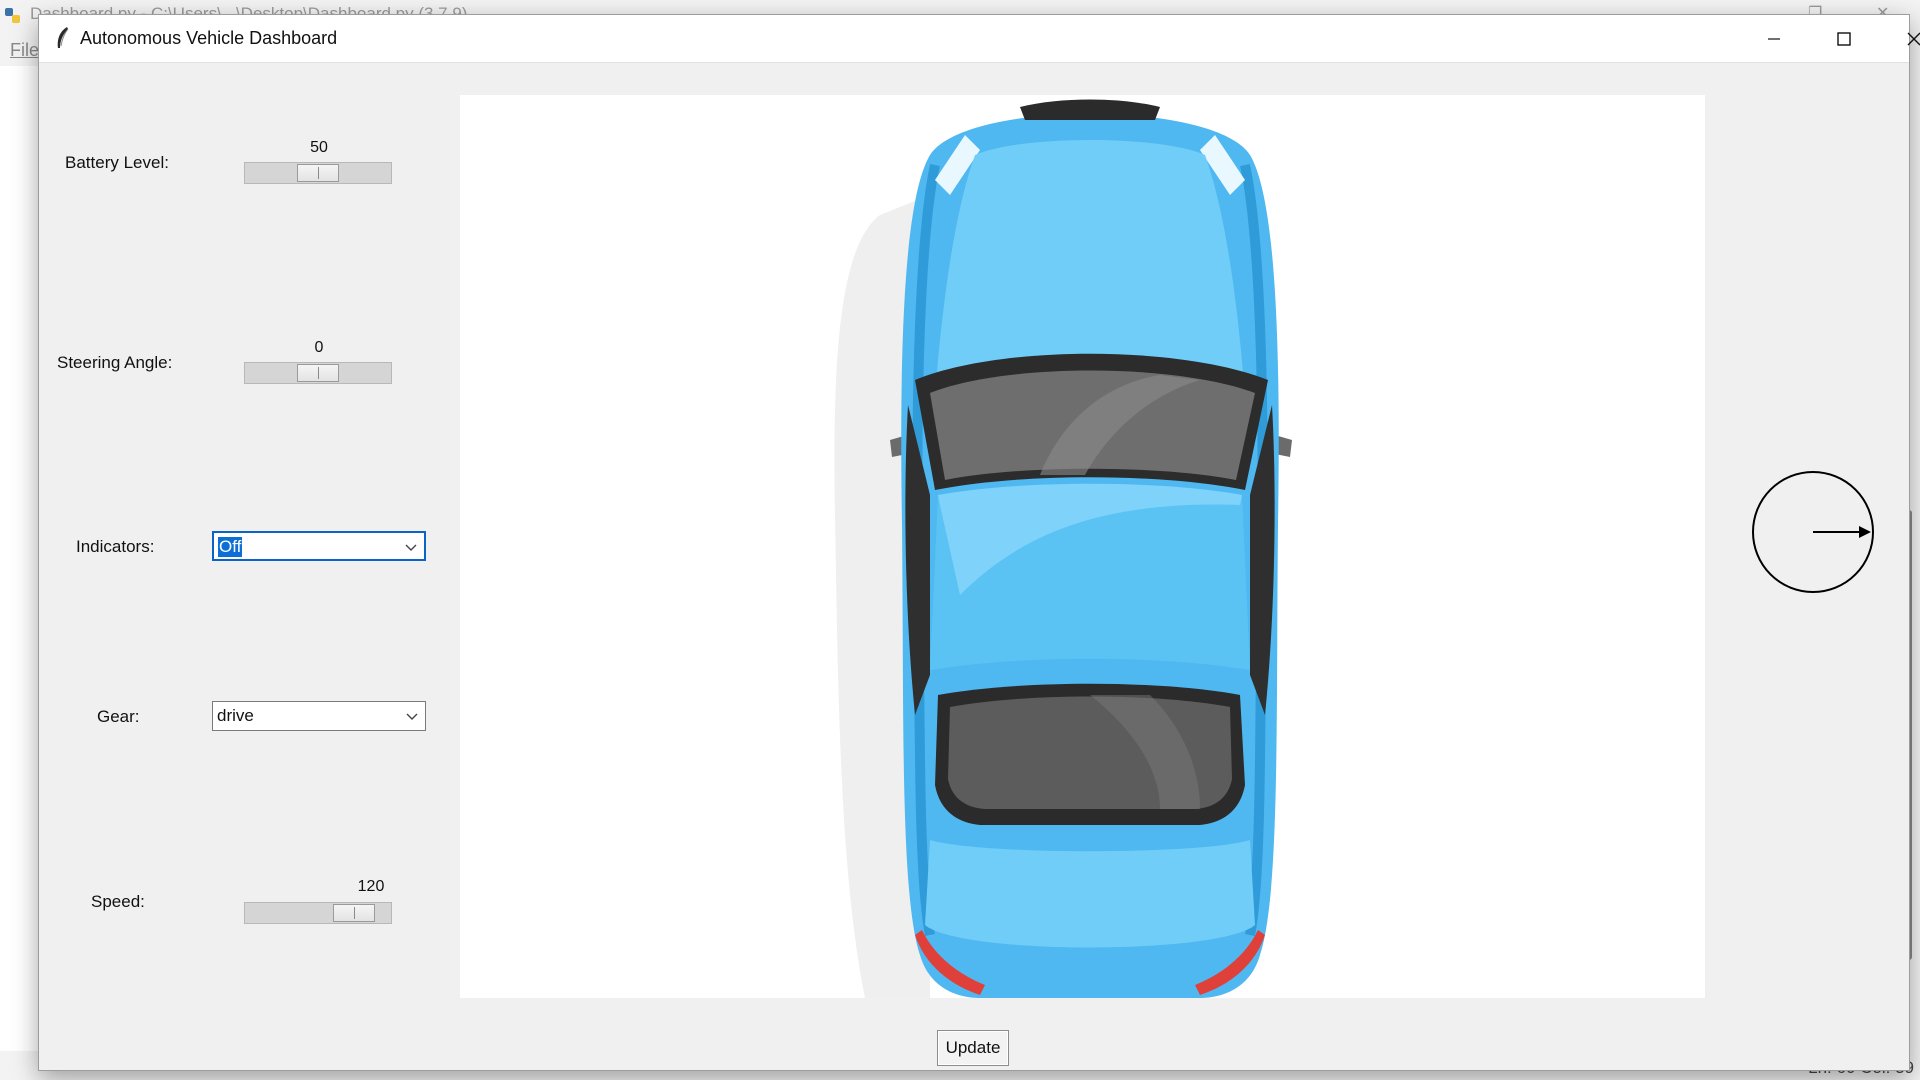 The width and height of the screenshot is (1920, 1080). What do you see at coordinates (12, 15) in the screenshot?
I see `python-icon` at bounding box center [12, 15].